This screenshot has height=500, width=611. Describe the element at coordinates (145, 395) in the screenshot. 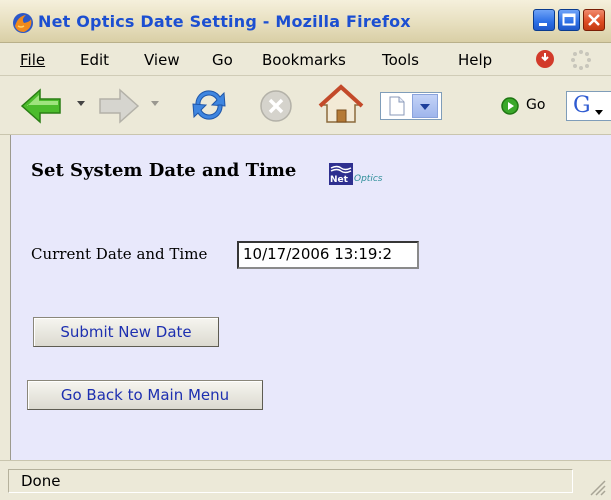

I see `back-to-main-menu-button: Go Back to Main Menu` at that location.